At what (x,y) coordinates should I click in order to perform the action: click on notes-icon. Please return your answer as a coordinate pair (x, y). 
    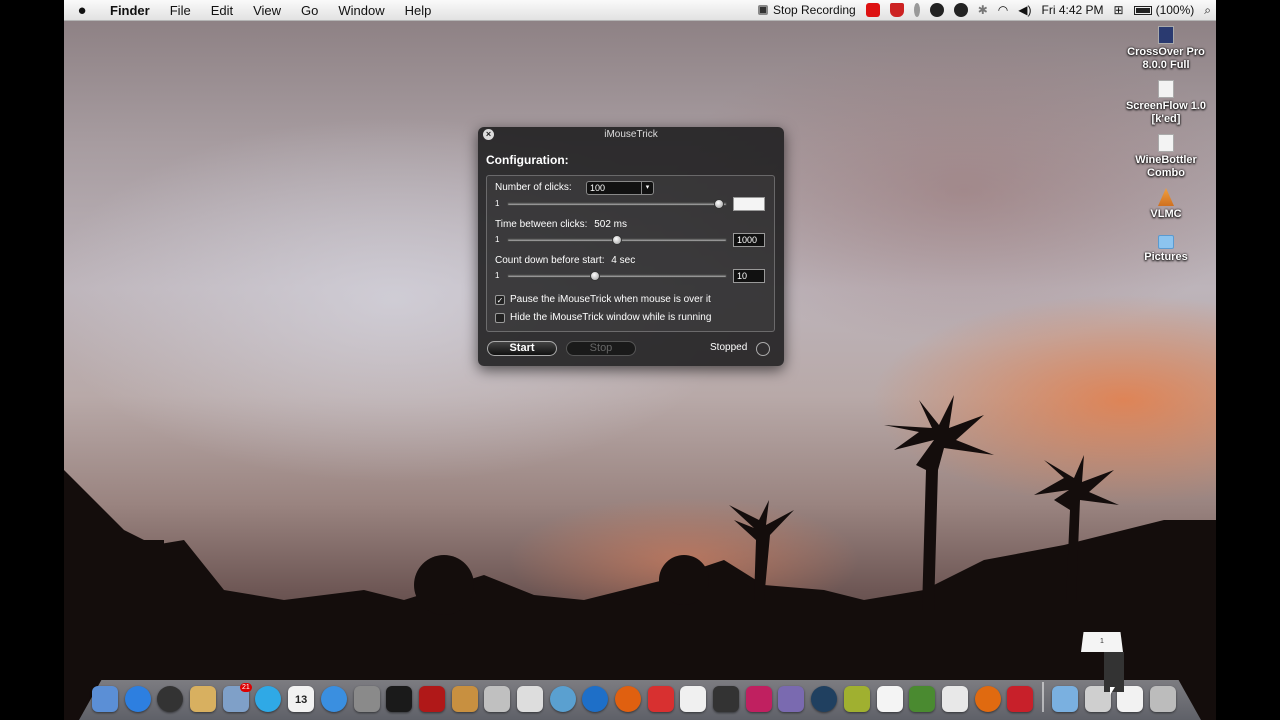
    Looking at the image, I should click on (889, 699).